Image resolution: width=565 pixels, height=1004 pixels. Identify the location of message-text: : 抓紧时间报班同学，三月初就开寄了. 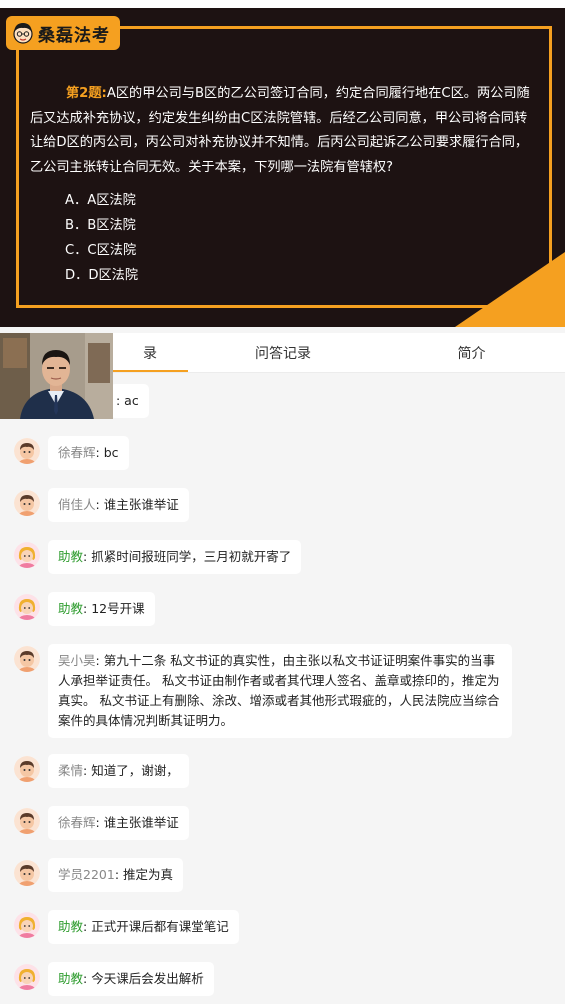
(187, 556).